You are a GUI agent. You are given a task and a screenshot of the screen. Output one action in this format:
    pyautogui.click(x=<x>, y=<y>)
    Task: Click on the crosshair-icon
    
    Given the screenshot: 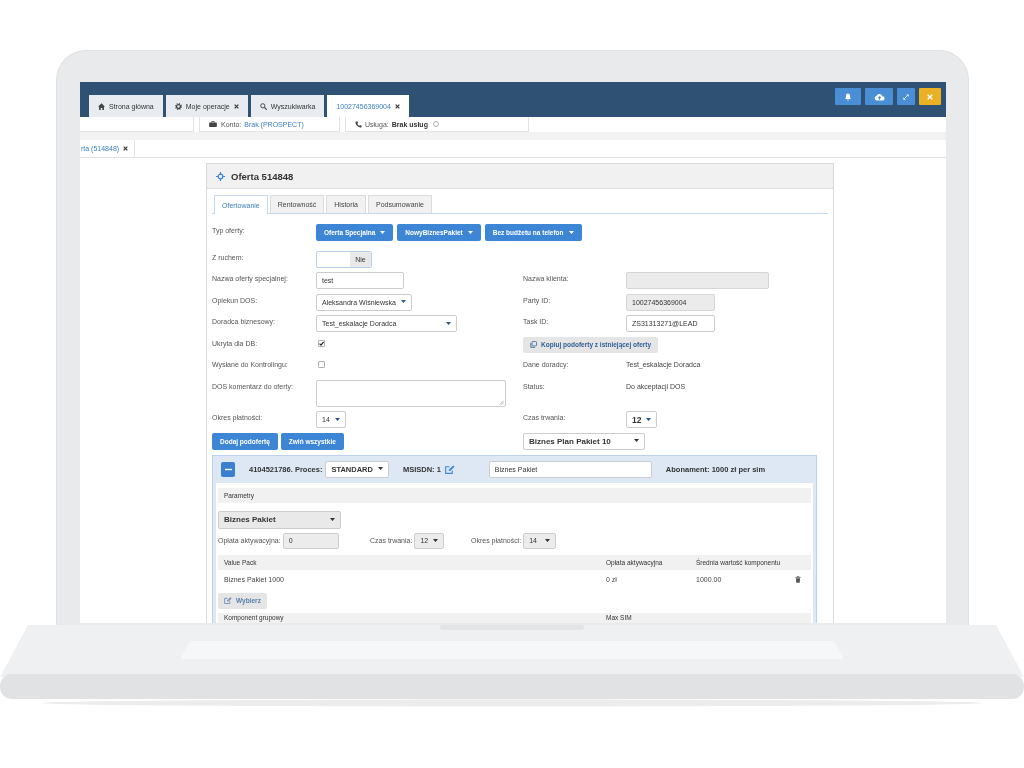 What is the action you would take?
    pyautogui.click(x=220, y=176)
    